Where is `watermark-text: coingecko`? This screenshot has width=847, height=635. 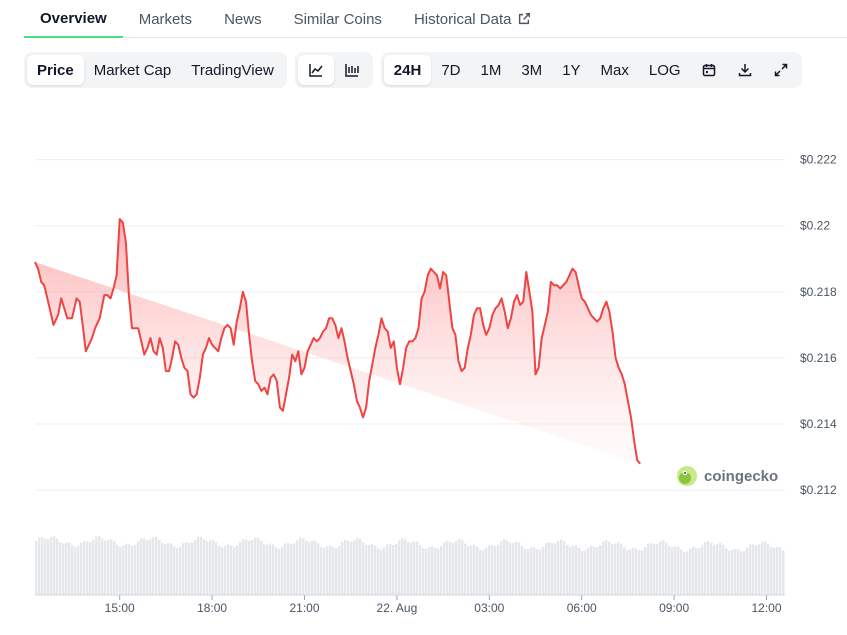
watermark-text: coingecko is located at coordinates (741, 476).